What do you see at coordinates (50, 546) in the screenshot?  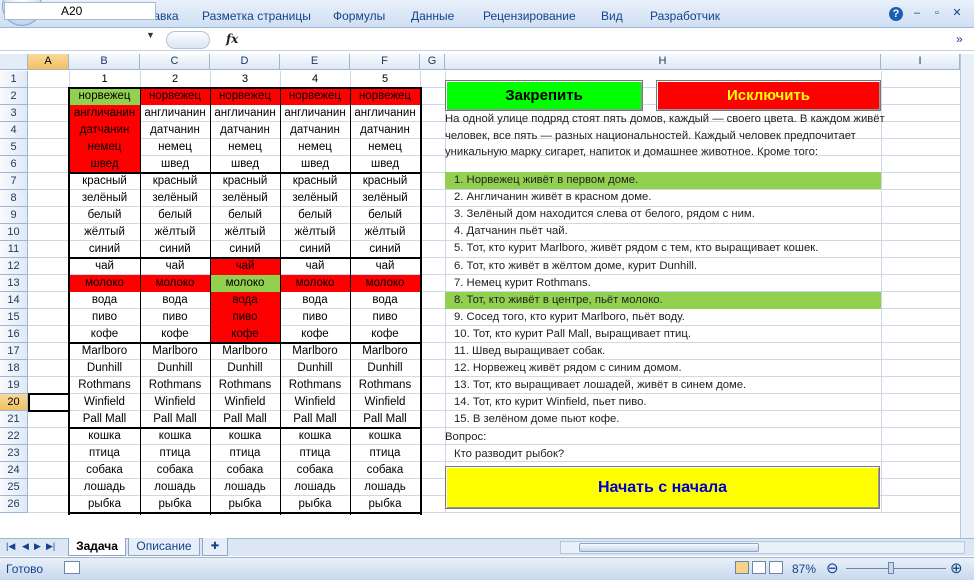 I see `last-sheet-icon: ▶|` at bounding box center [50, 546].